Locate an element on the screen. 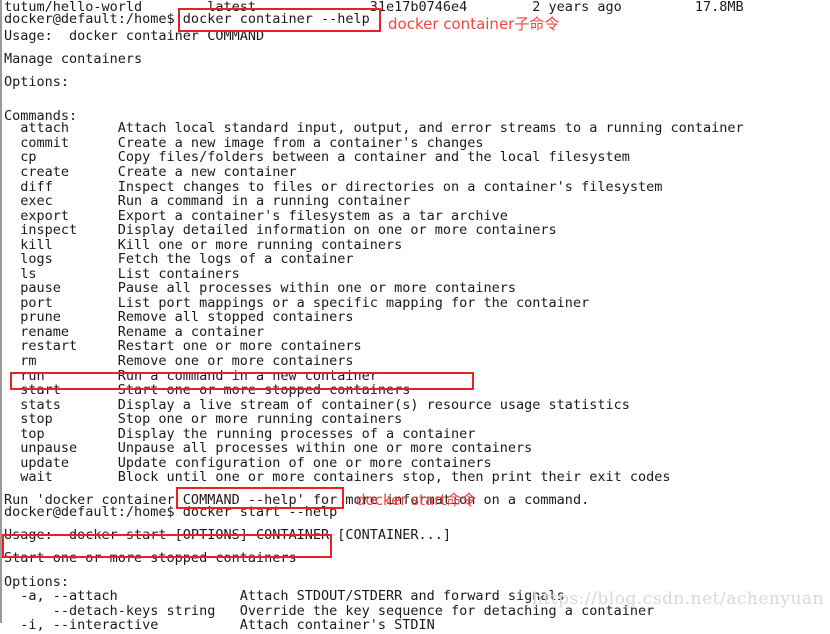  watermark: https://blog.csdn.net/achenyuan is located at coordinates (677, 599).